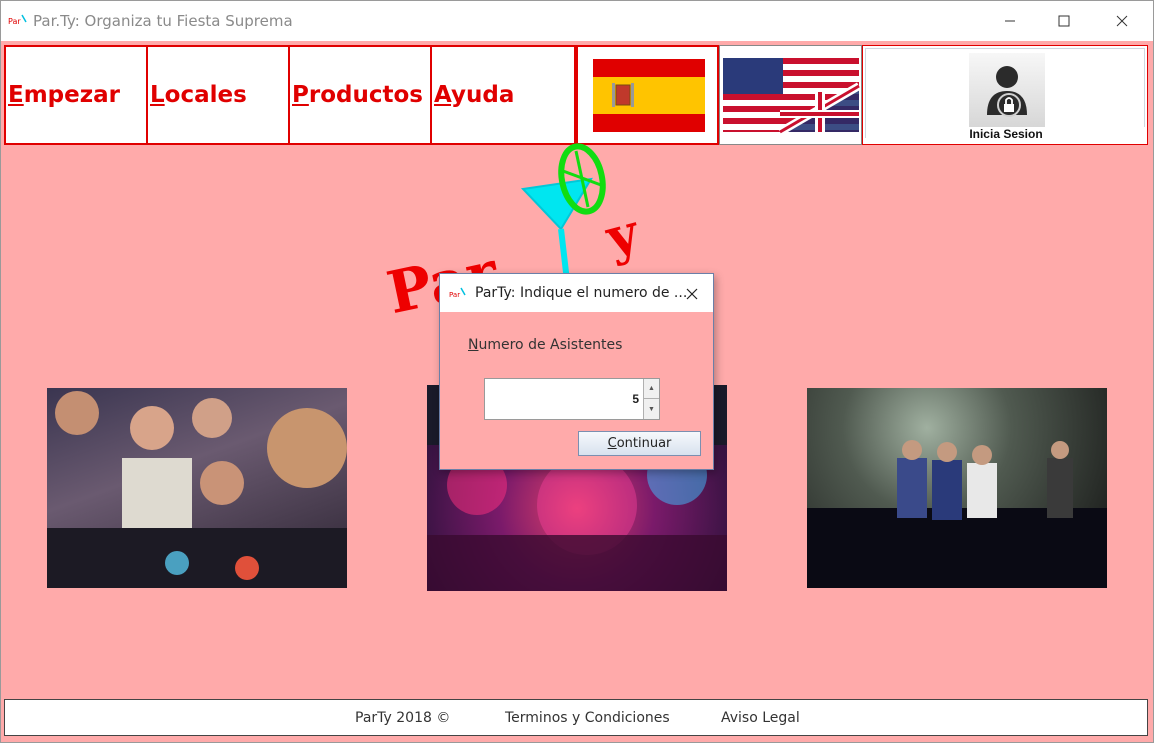 This screenshot has height=743, width=1154. I want to click on login-label: Inicia Sesion, so click(1006, 134).